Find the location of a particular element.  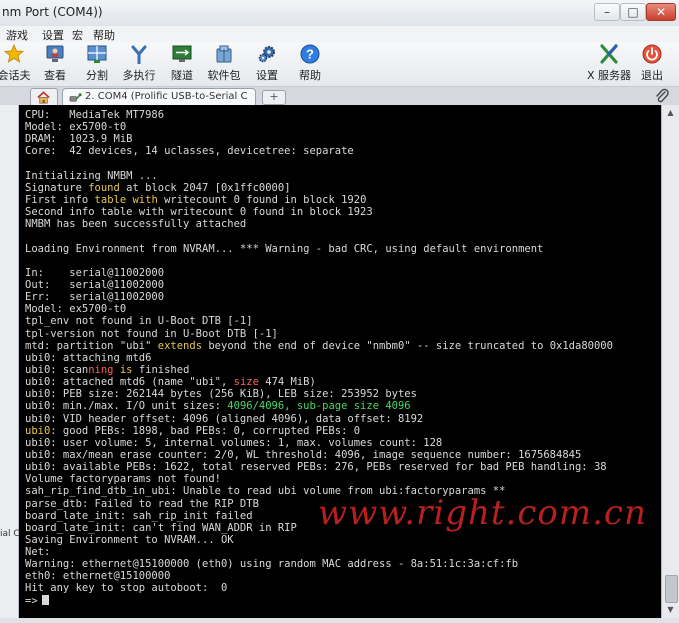

sessions-sidebar: ial Co is located at coordinates (12, 364).